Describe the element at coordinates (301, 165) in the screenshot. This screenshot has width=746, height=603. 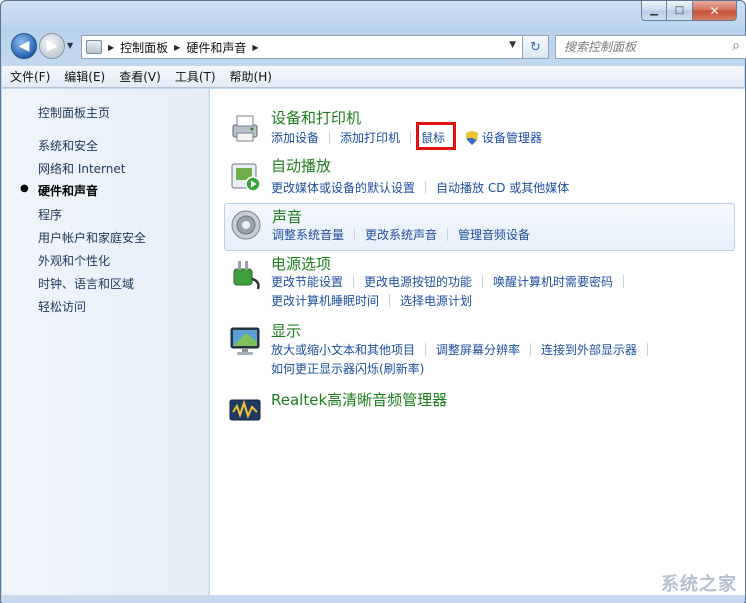
I see `category-title: 自动播放` at that location.